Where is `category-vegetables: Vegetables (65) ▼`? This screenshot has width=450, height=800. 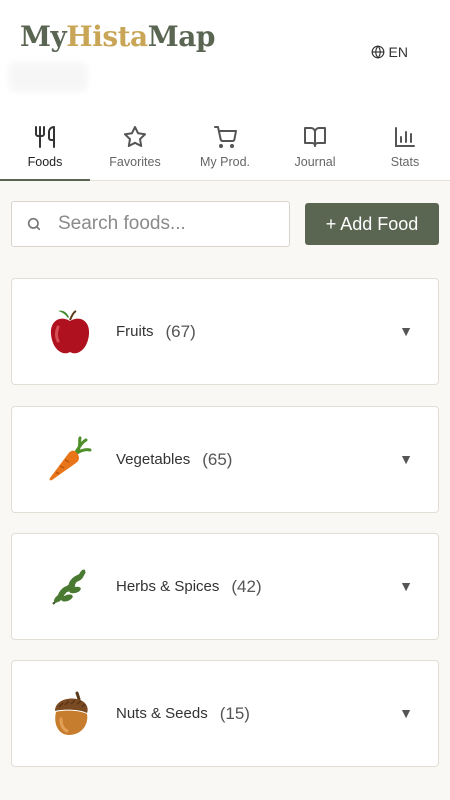
category-vegetables: Vegetables (65) ▼ is located at coordinates (225, 459).